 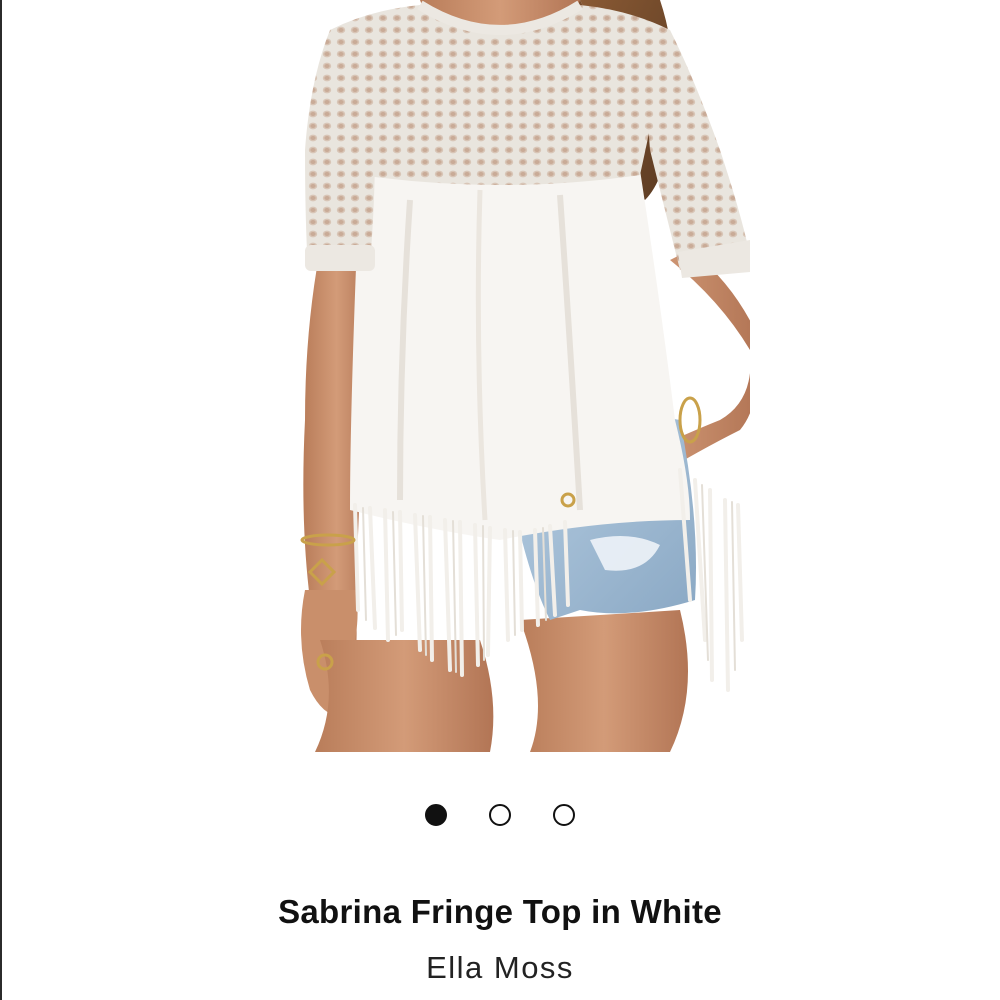 What do you see at coordinates (1, 500) in the screenshot?
I see `screen-edge-border` at bounding box center [1, 500].